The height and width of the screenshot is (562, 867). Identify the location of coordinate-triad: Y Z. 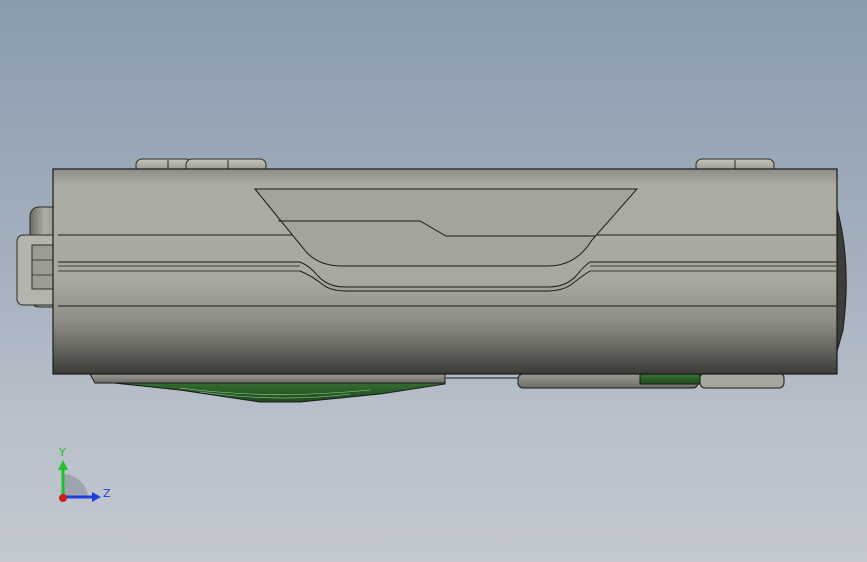
(84, 474).